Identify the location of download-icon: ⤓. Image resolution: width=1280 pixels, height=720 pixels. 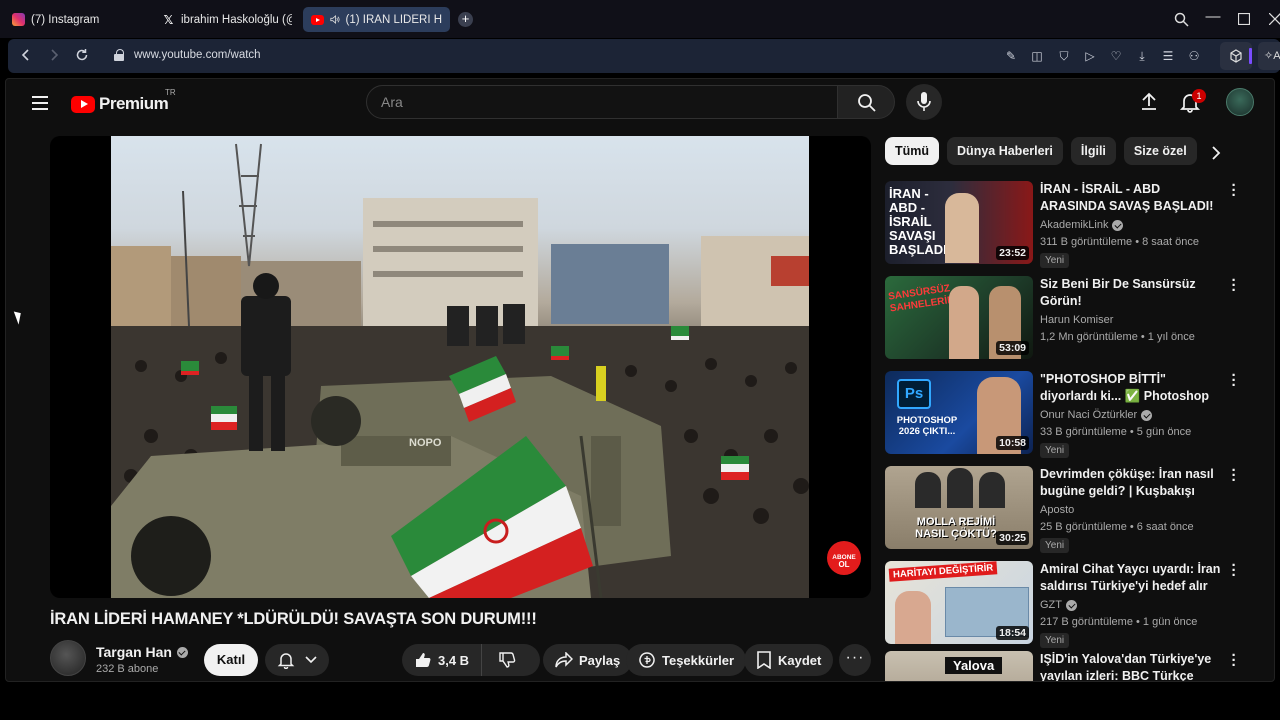
(1142, 56).